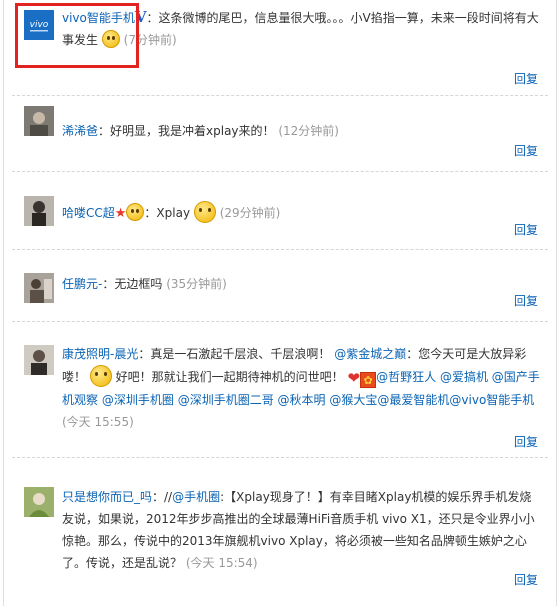 This screenshot has height=606, width=558. Describe the element at coordinates (98, 18) in the screenshot. I see `comment-user: vivo智能手机` at that location.